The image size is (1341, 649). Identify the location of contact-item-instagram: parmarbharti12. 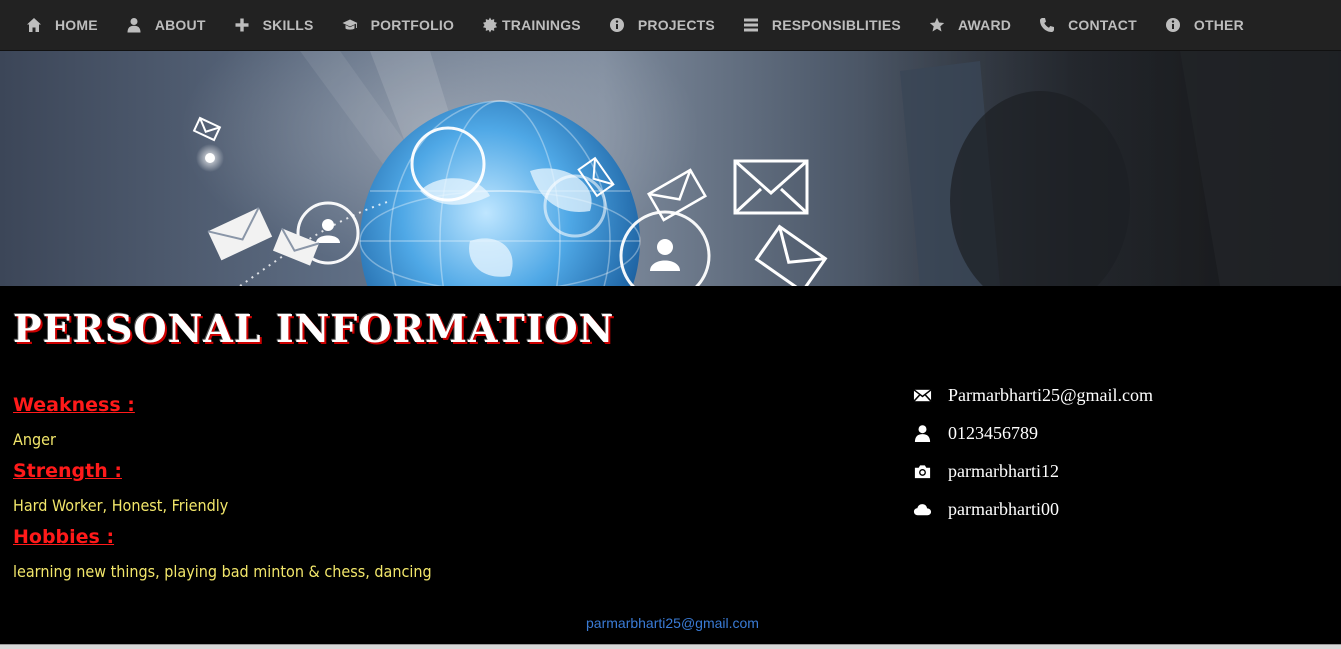
(1032, 471).